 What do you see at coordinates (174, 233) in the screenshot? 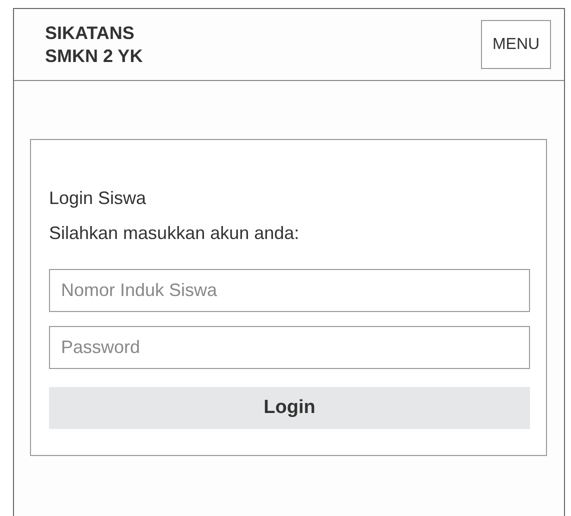
I see `instruction-text: Silahkan masukkan akun anda:` at bounding box center [174, 233].